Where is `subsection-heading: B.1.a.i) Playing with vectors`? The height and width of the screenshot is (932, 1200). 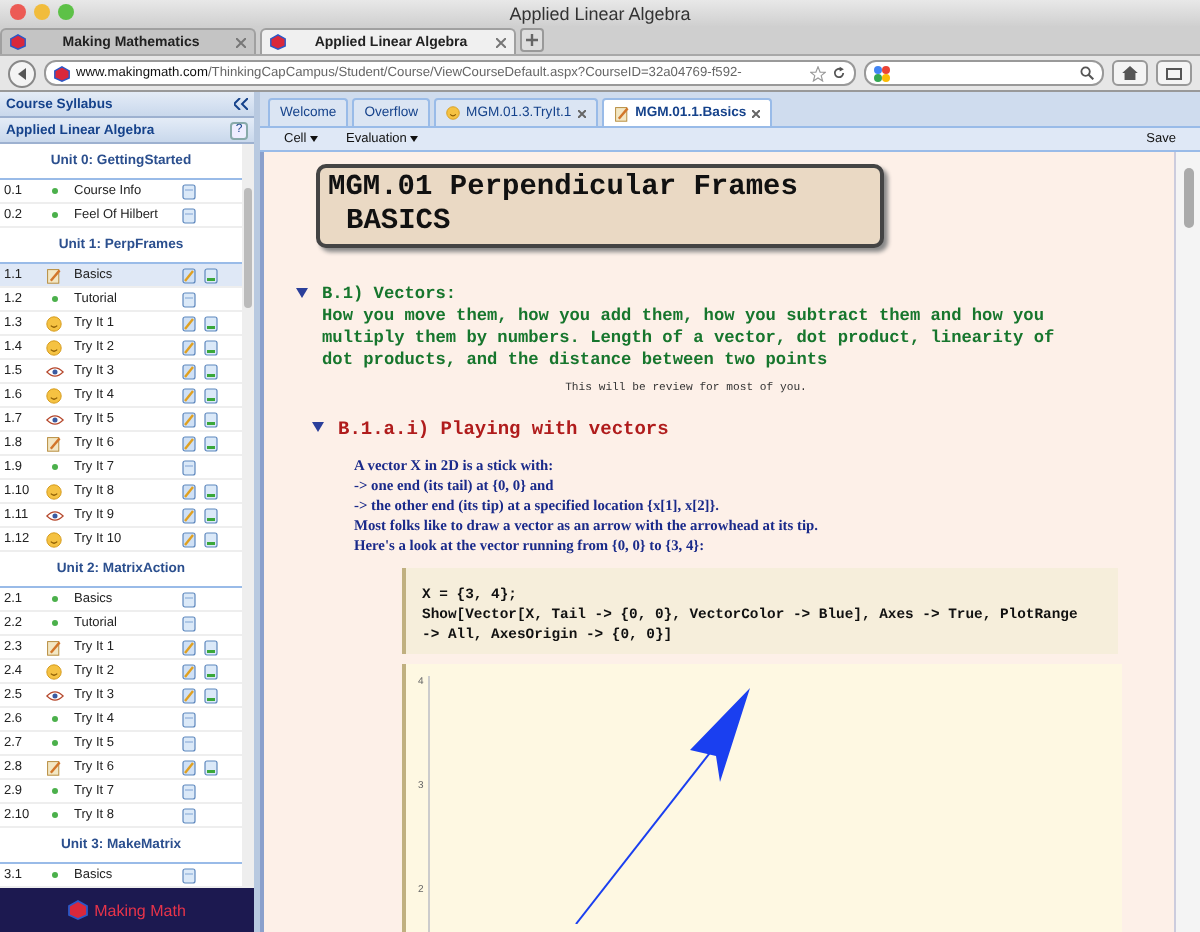 subsection-heading: B.1.a.i) Playing with vectors is located at coordinates (503, 429).